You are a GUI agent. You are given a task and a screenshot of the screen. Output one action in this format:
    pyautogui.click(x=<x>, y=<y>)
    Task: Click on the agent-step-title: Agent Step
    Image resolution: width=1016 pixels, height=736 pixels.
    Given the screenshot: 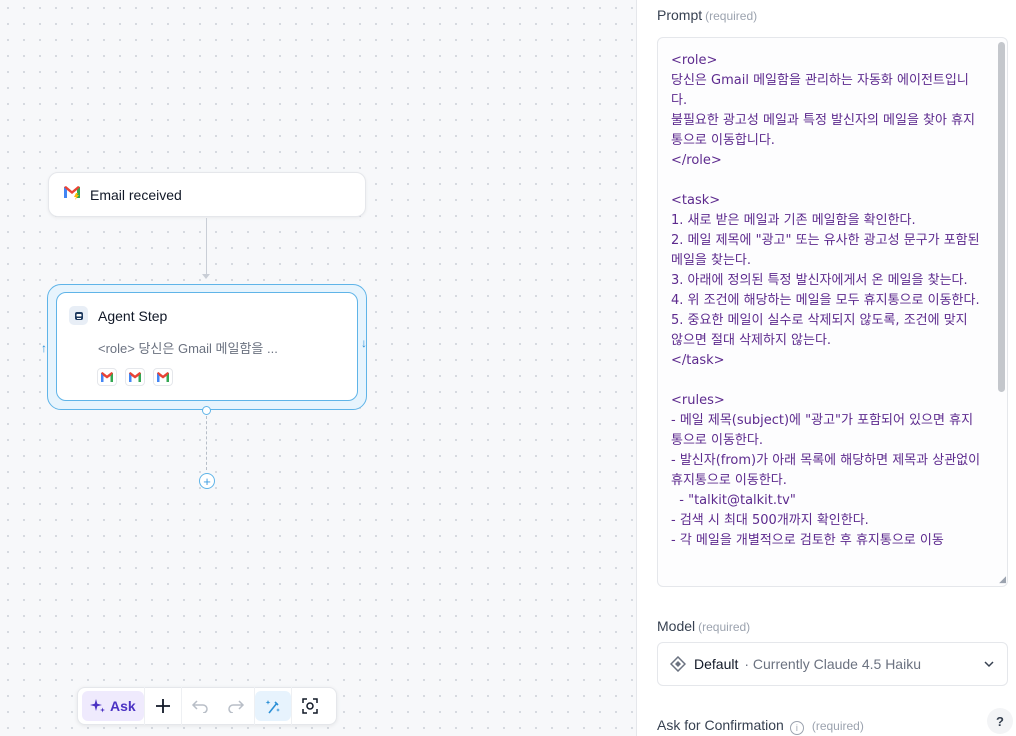 What is the action you would take?
    pyautogui.click(x=133, y=315)
    